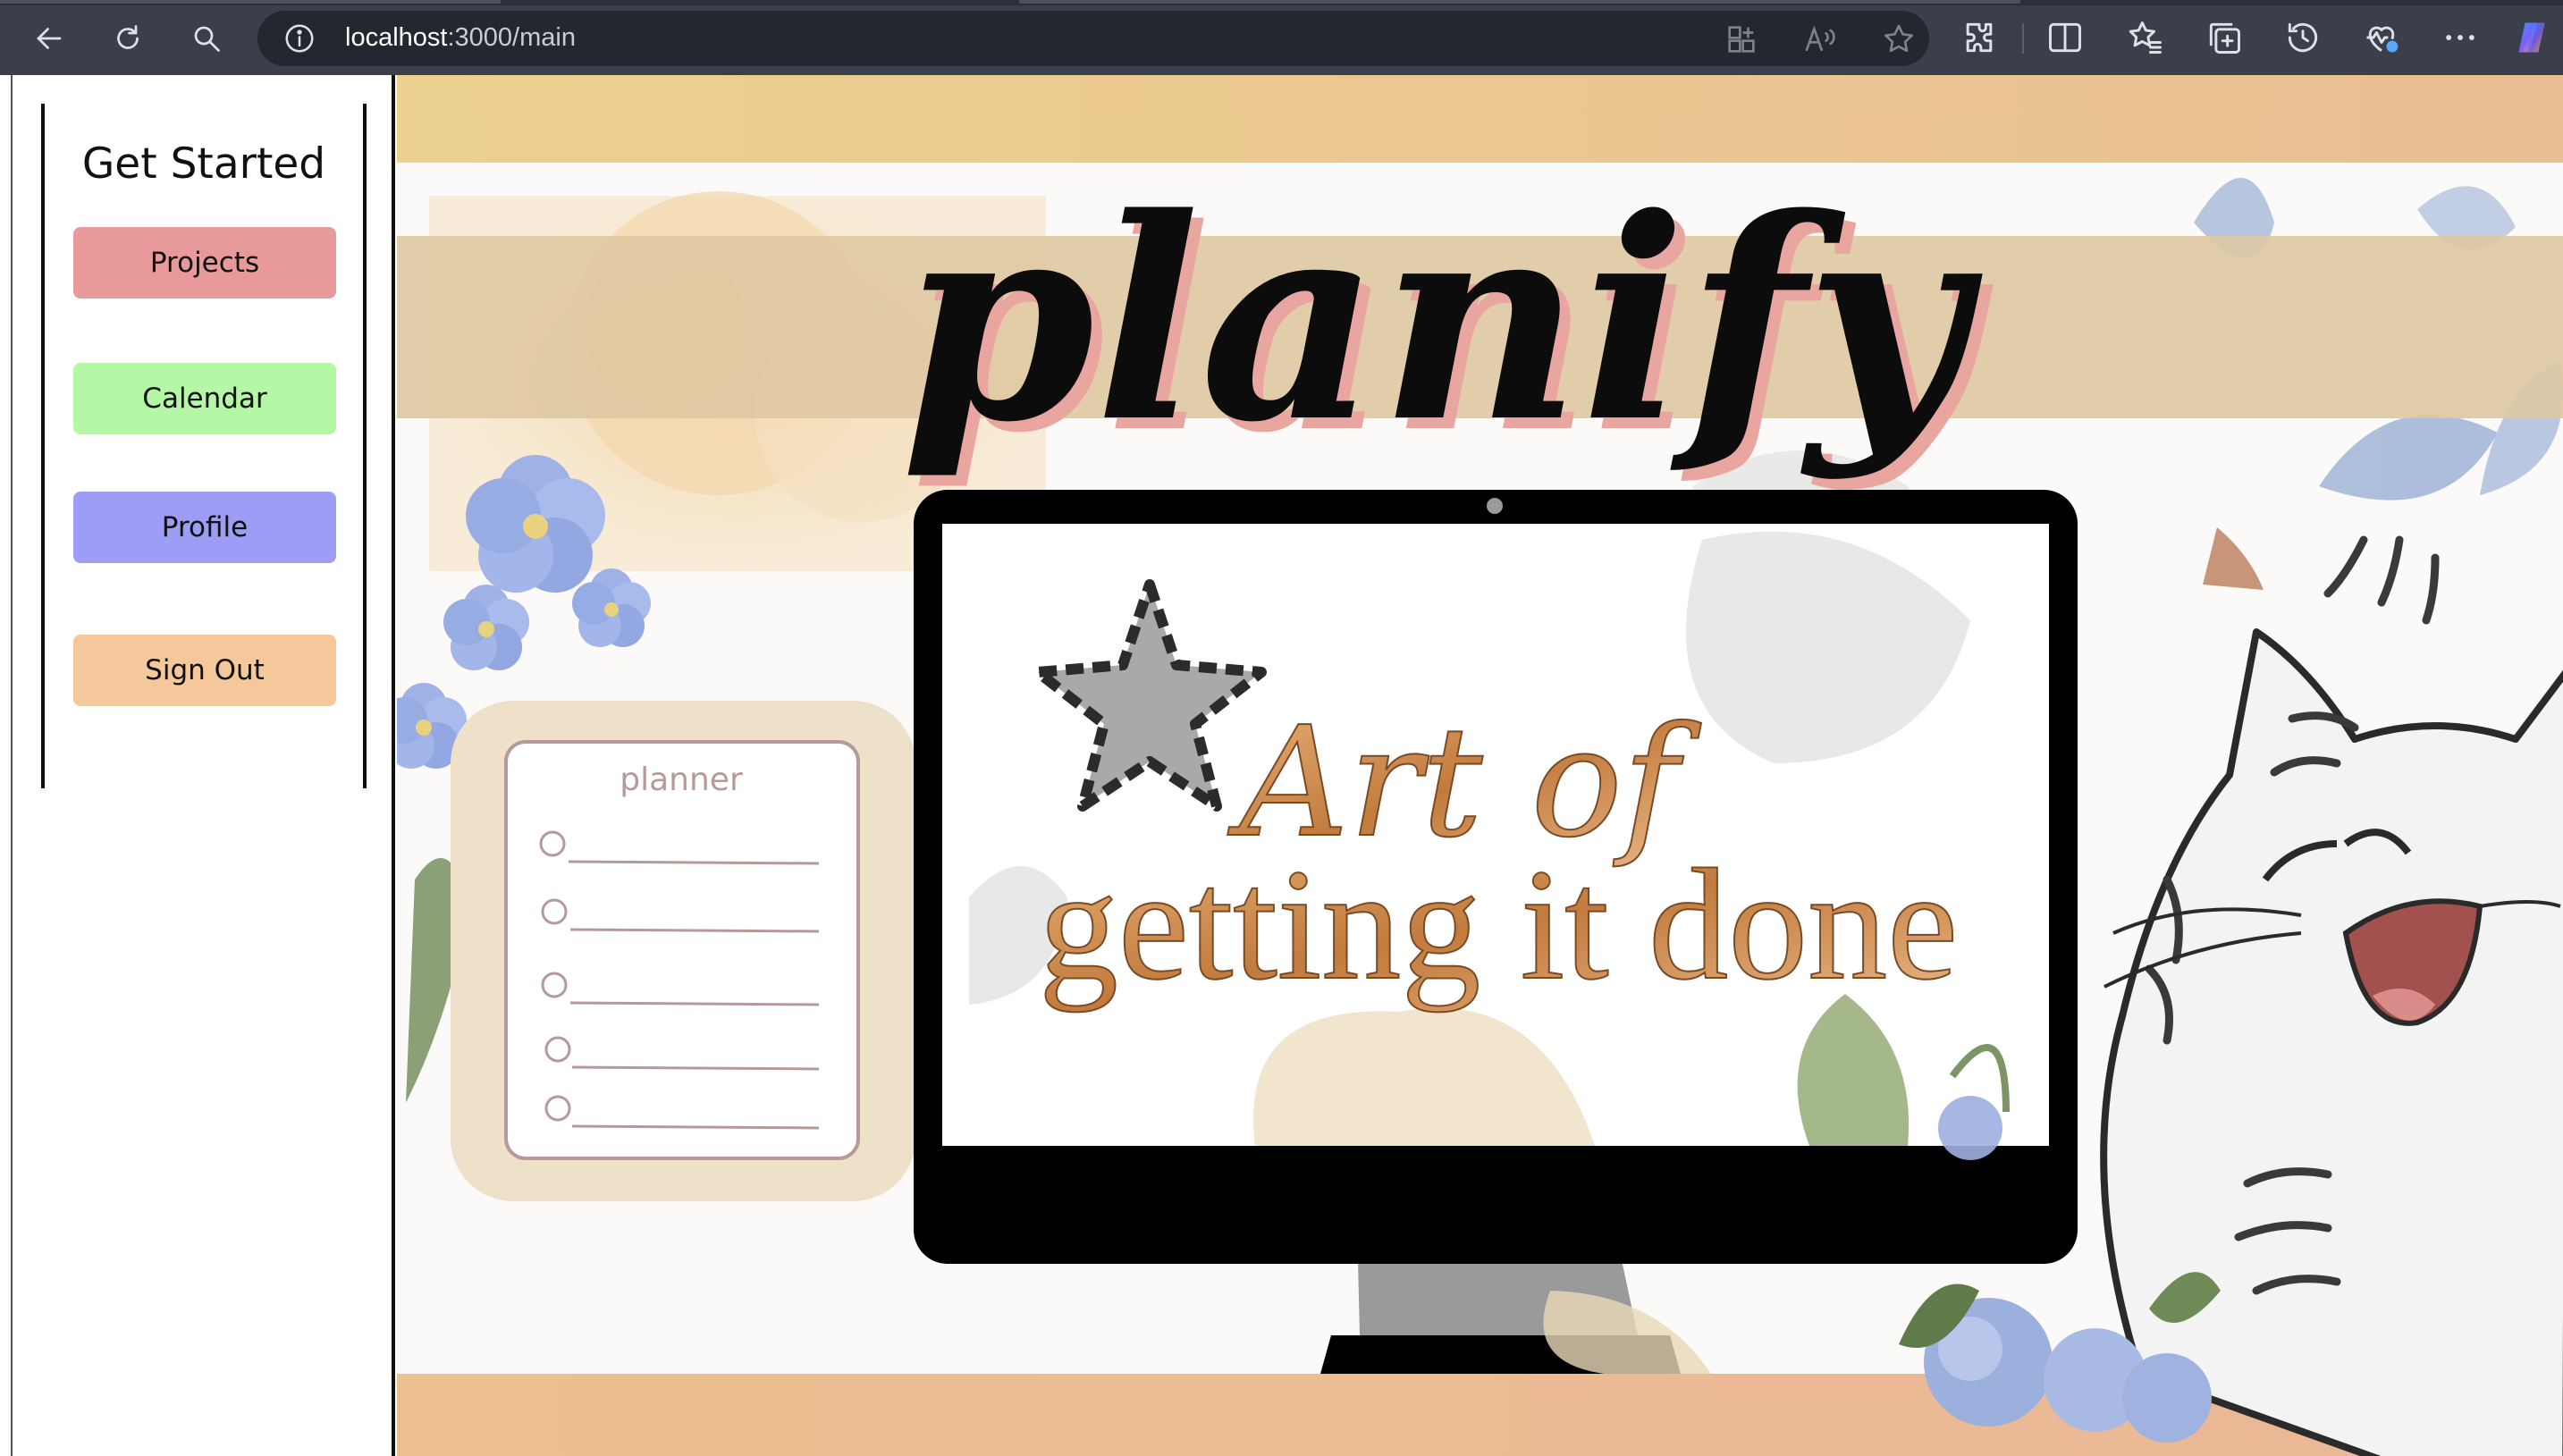 Image resolution: width=2563 pixels, height=1456 pixels. I want to click on extensions-icon, so click(1980, 37).